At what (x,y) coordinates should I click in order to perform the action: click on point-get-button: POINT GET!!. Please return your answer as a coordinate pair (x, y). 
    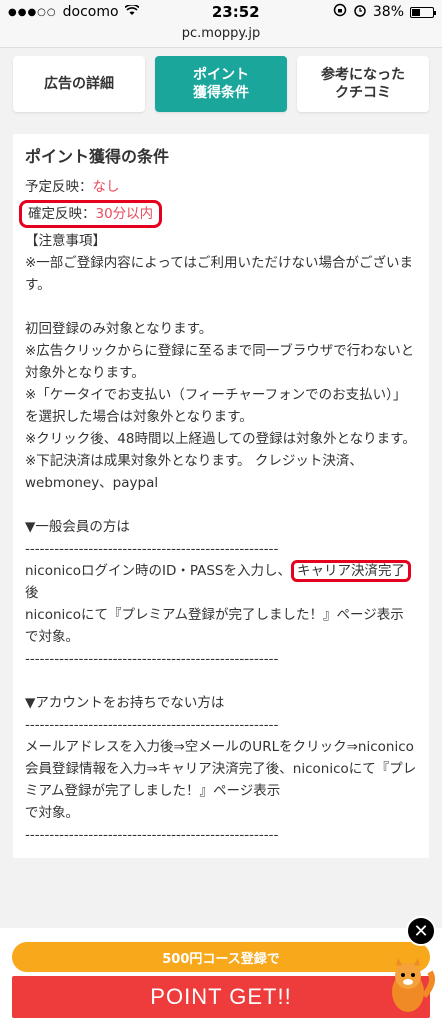
    Looking at the image, I should click on (221, 997).